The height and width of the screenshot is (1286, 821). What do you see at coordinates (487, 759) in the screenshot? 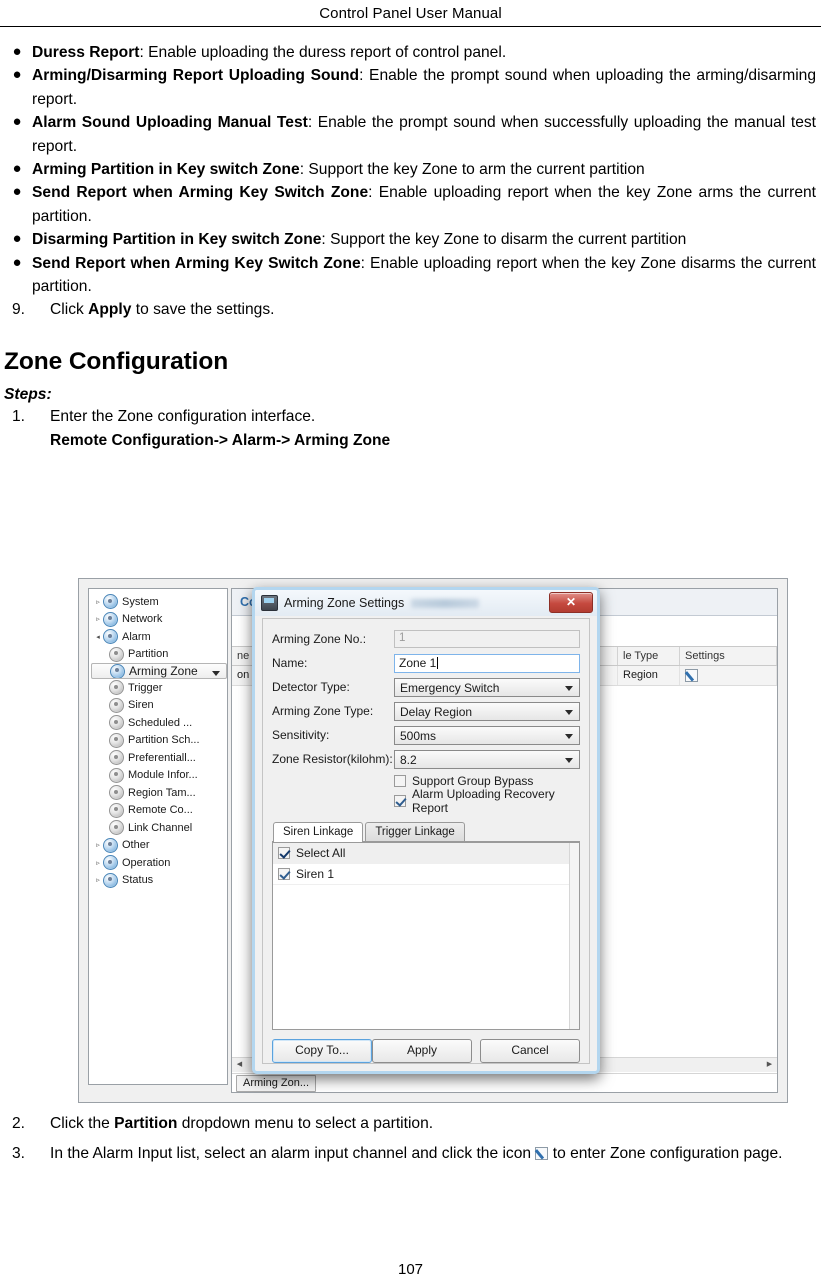
I see `zone-resistor-select: 8.2` at bounding box center [487, 759].